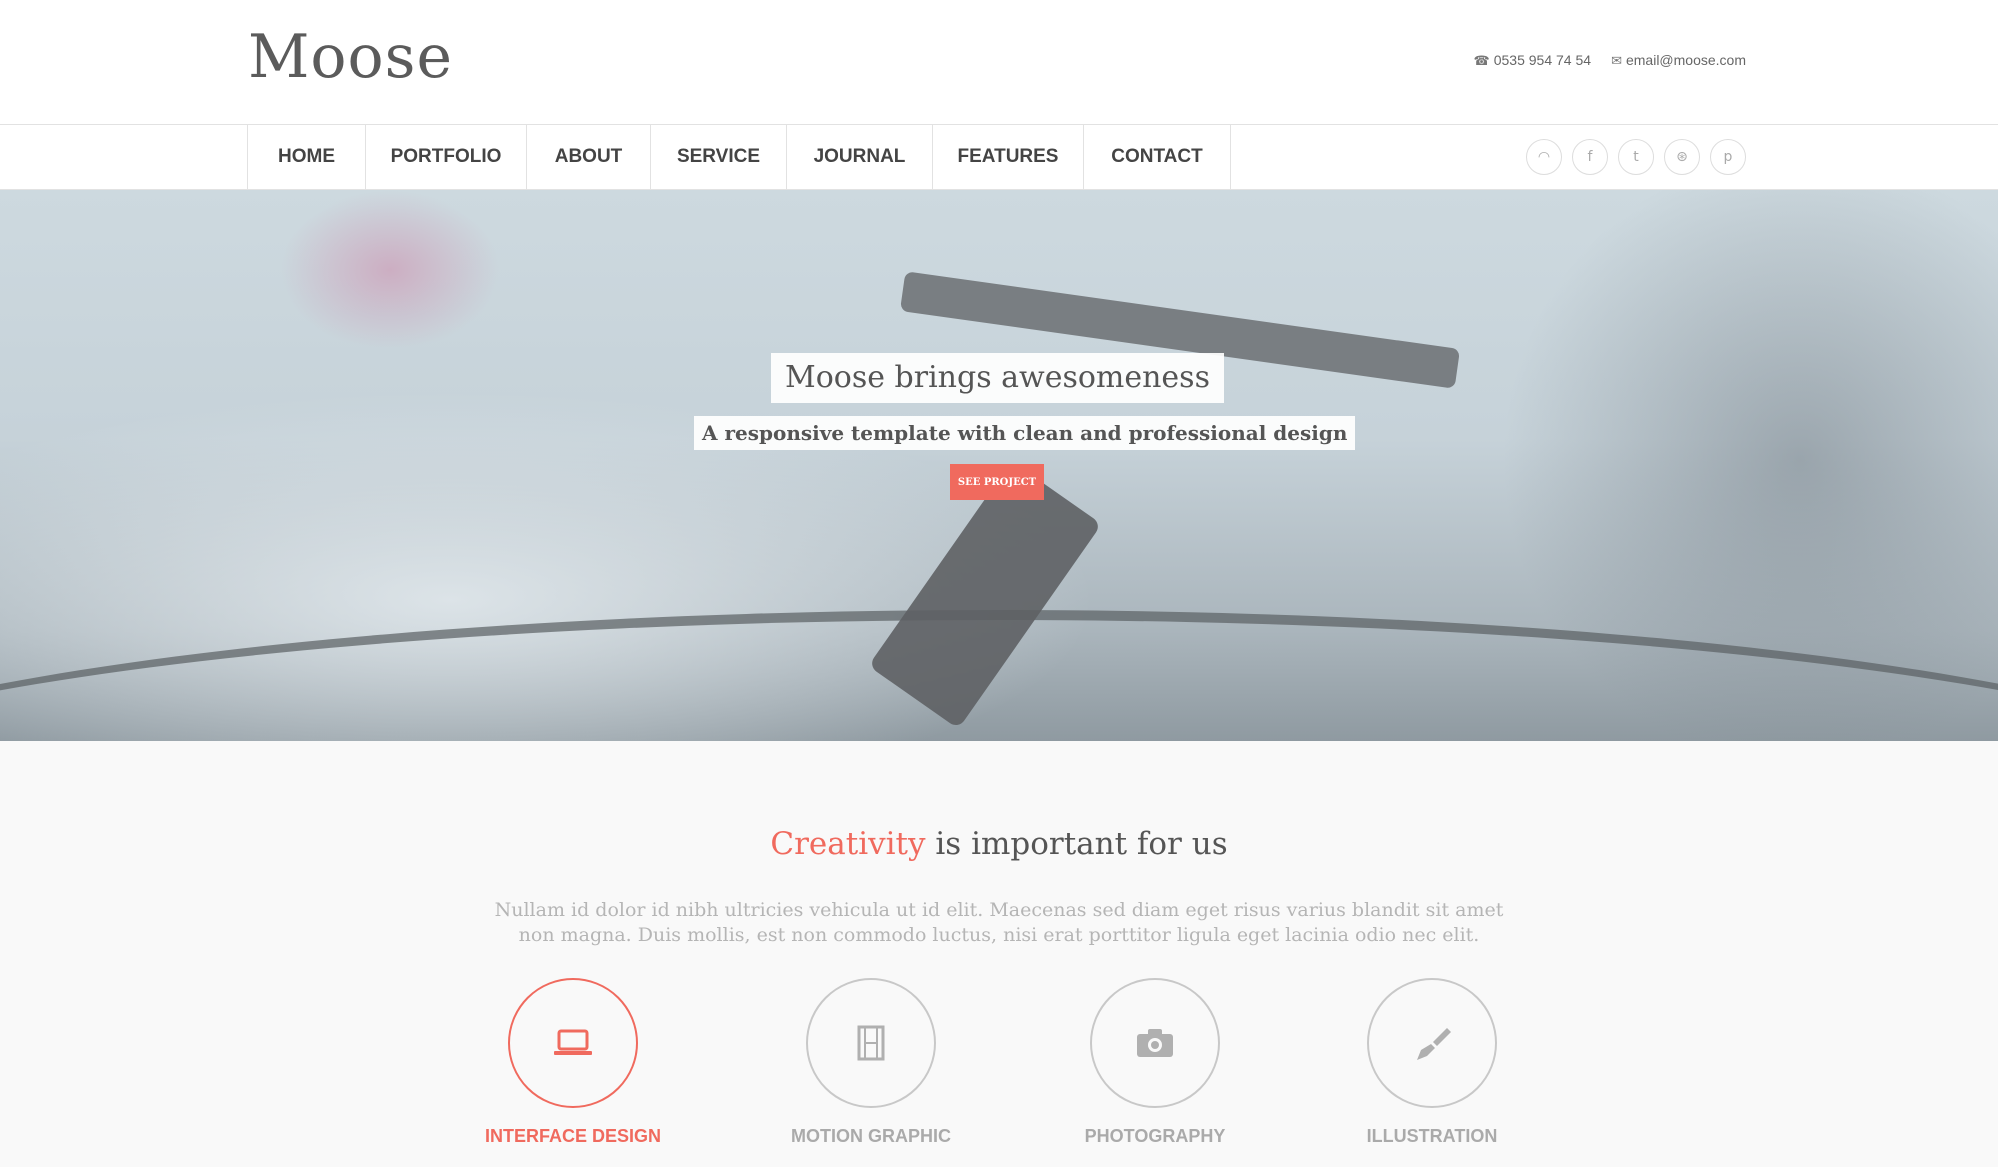  I want to click on nav-item-about: ABOUT, so click(589, 157).